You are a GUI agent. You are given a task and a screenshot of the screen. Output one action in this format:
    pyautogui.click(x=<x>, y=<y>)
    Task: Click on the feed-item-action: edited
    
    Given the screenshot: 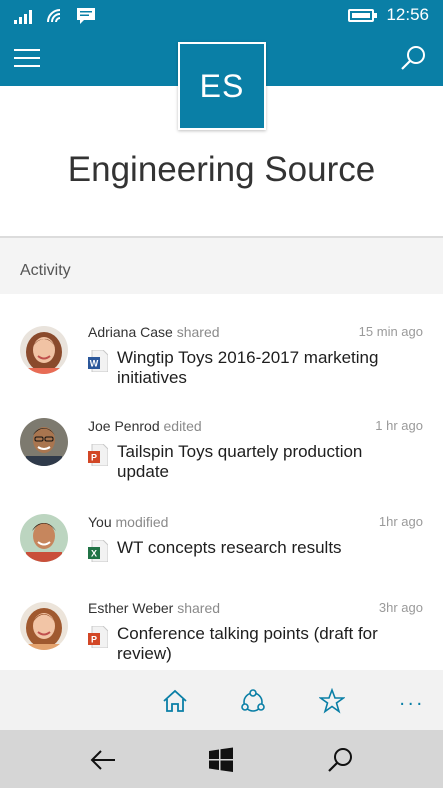 What is the action you would take?
    pyautogui.click(x=182, y=426)
    